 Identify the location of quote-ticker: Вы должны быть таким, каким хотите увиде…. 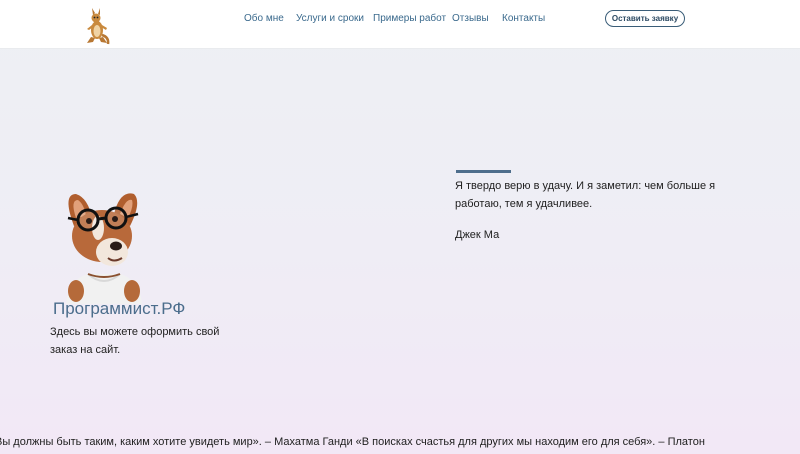
(352, 442).